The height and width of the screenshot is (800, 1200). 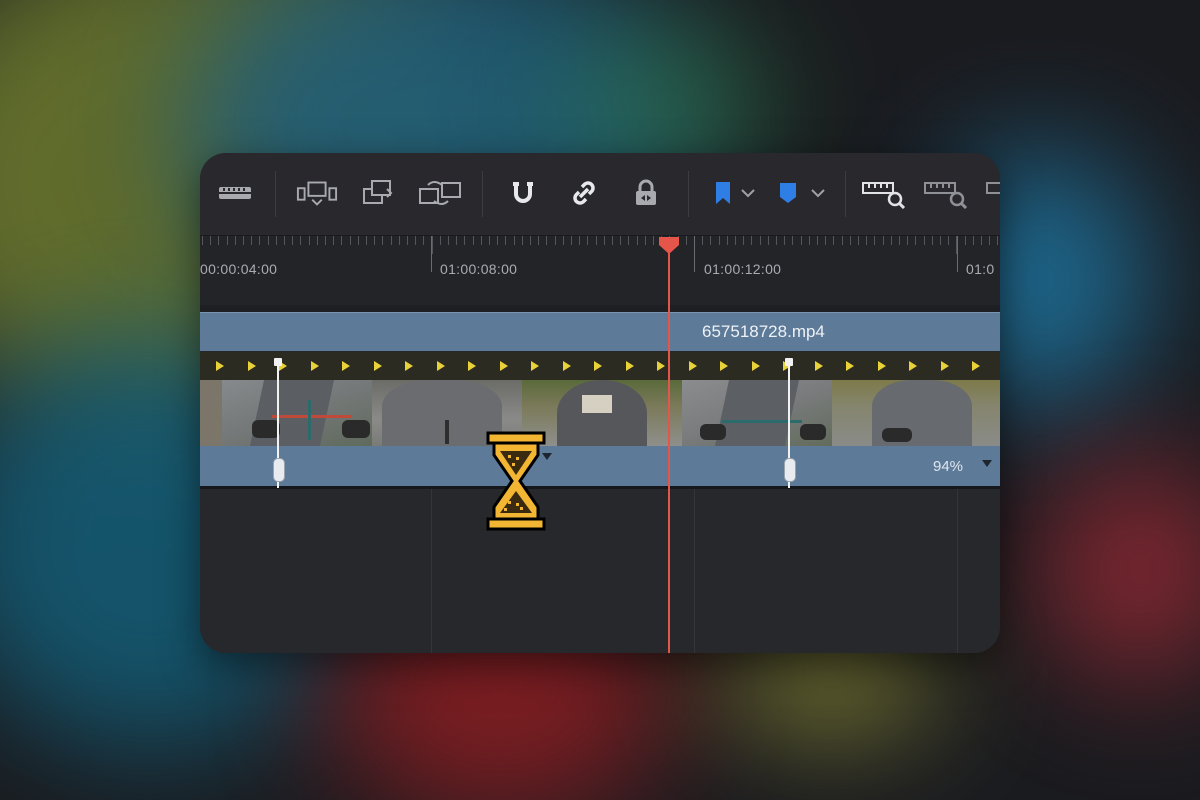 What do you see at coordinates (378, 193) in the screenshot?
I see `overwrite-clip-icon` at bounding box center [378, 193].